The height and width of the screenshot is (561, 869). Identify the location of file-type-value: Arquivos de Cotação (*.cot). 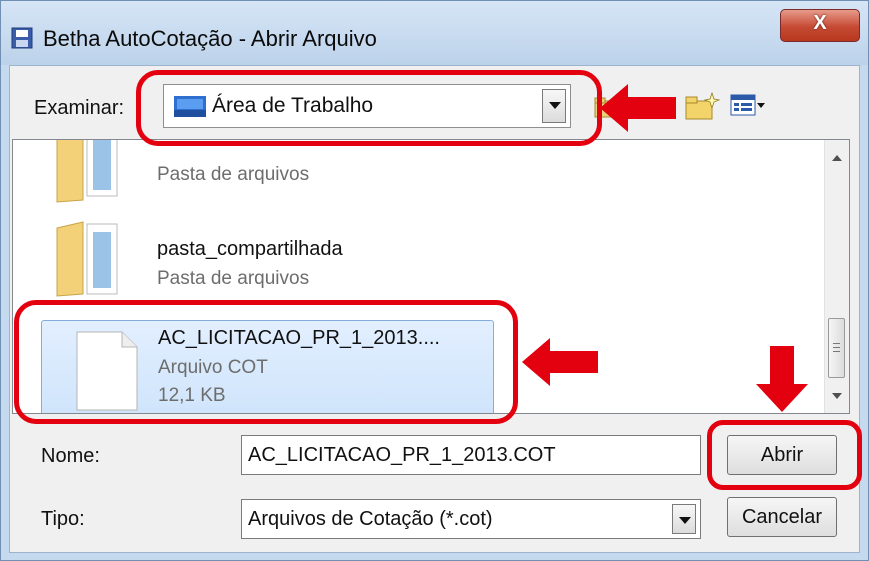
(370, 519).